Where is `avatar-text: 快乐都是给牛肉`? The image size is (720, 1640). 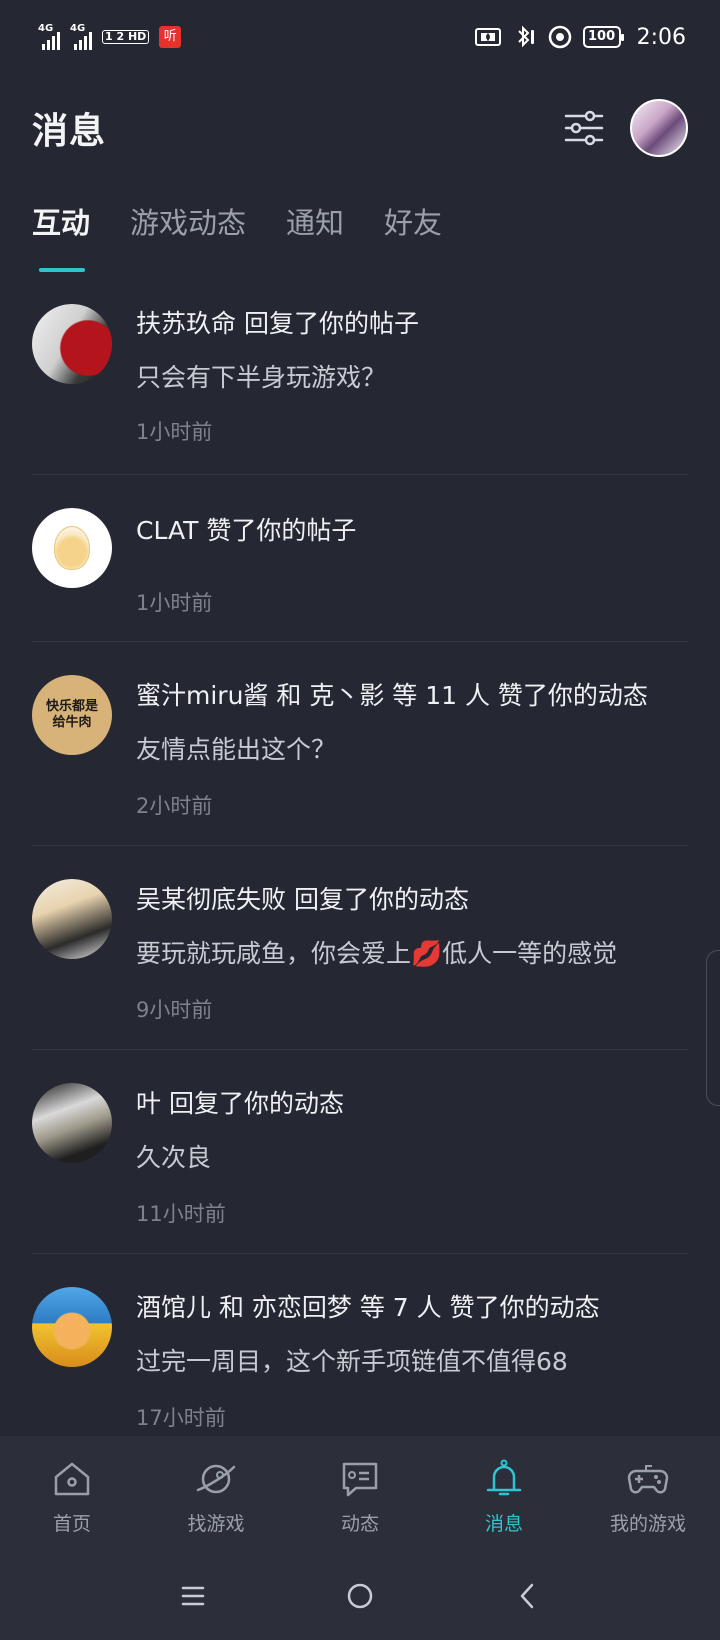 avatar-text: 快乐都是给牛肉 is located at coordinates (71, 714).